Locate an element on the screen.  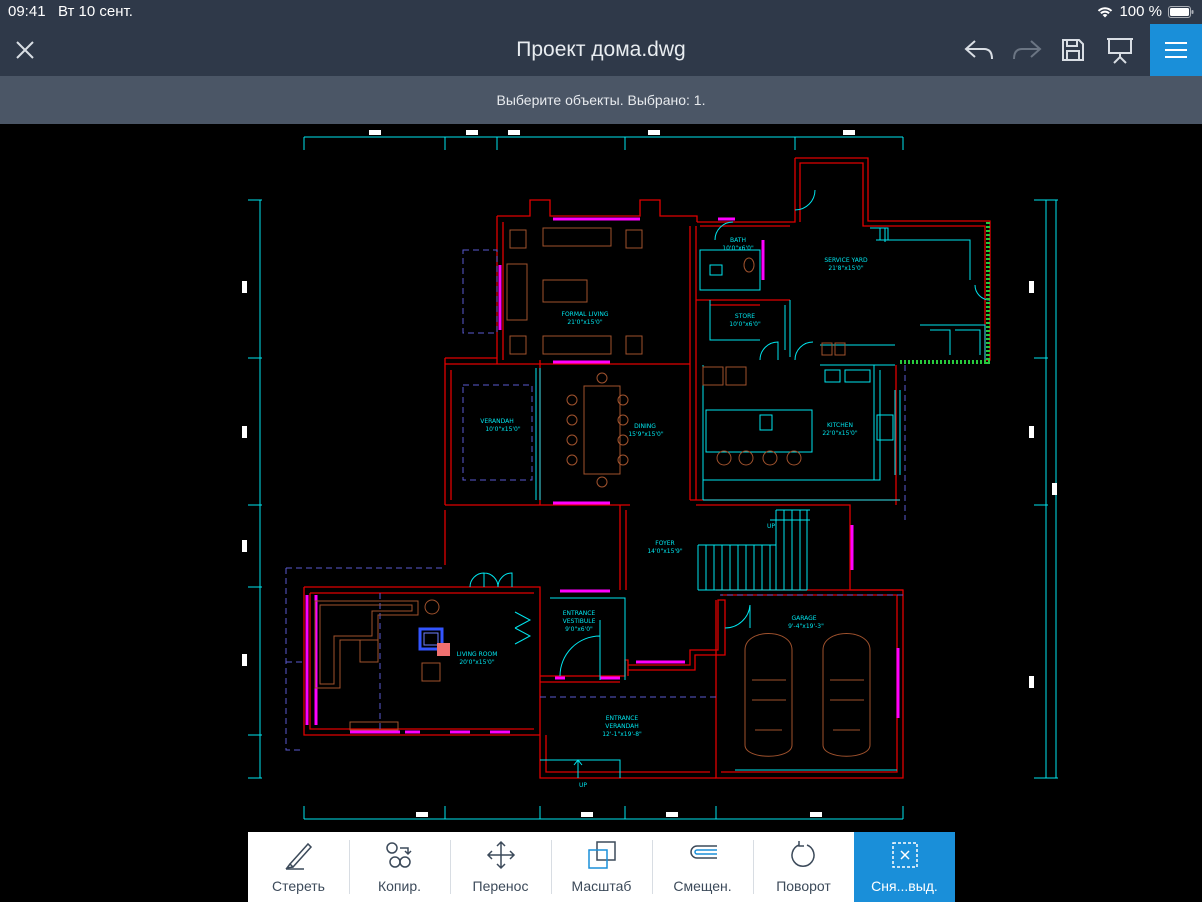
label-foyer-dim: 14'0"x15'9" is located at coordinates (665, 551).